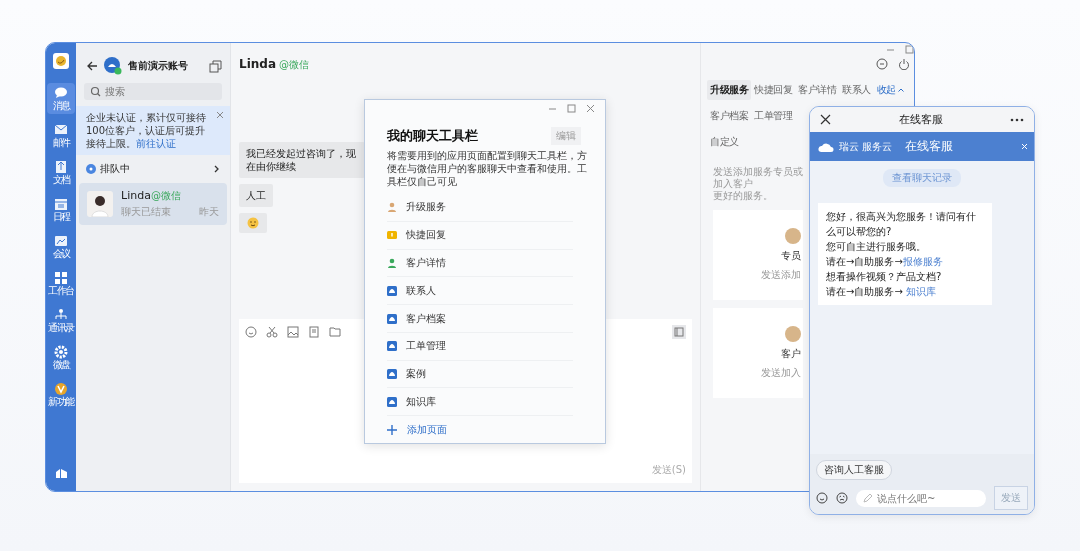 Image resolution: width=1080 pixels, height=551 pixels. What do you see at coordinates (781, 373) in the screenshot?
I see `card-text: 发送加入` at bounding box center [781, 373].